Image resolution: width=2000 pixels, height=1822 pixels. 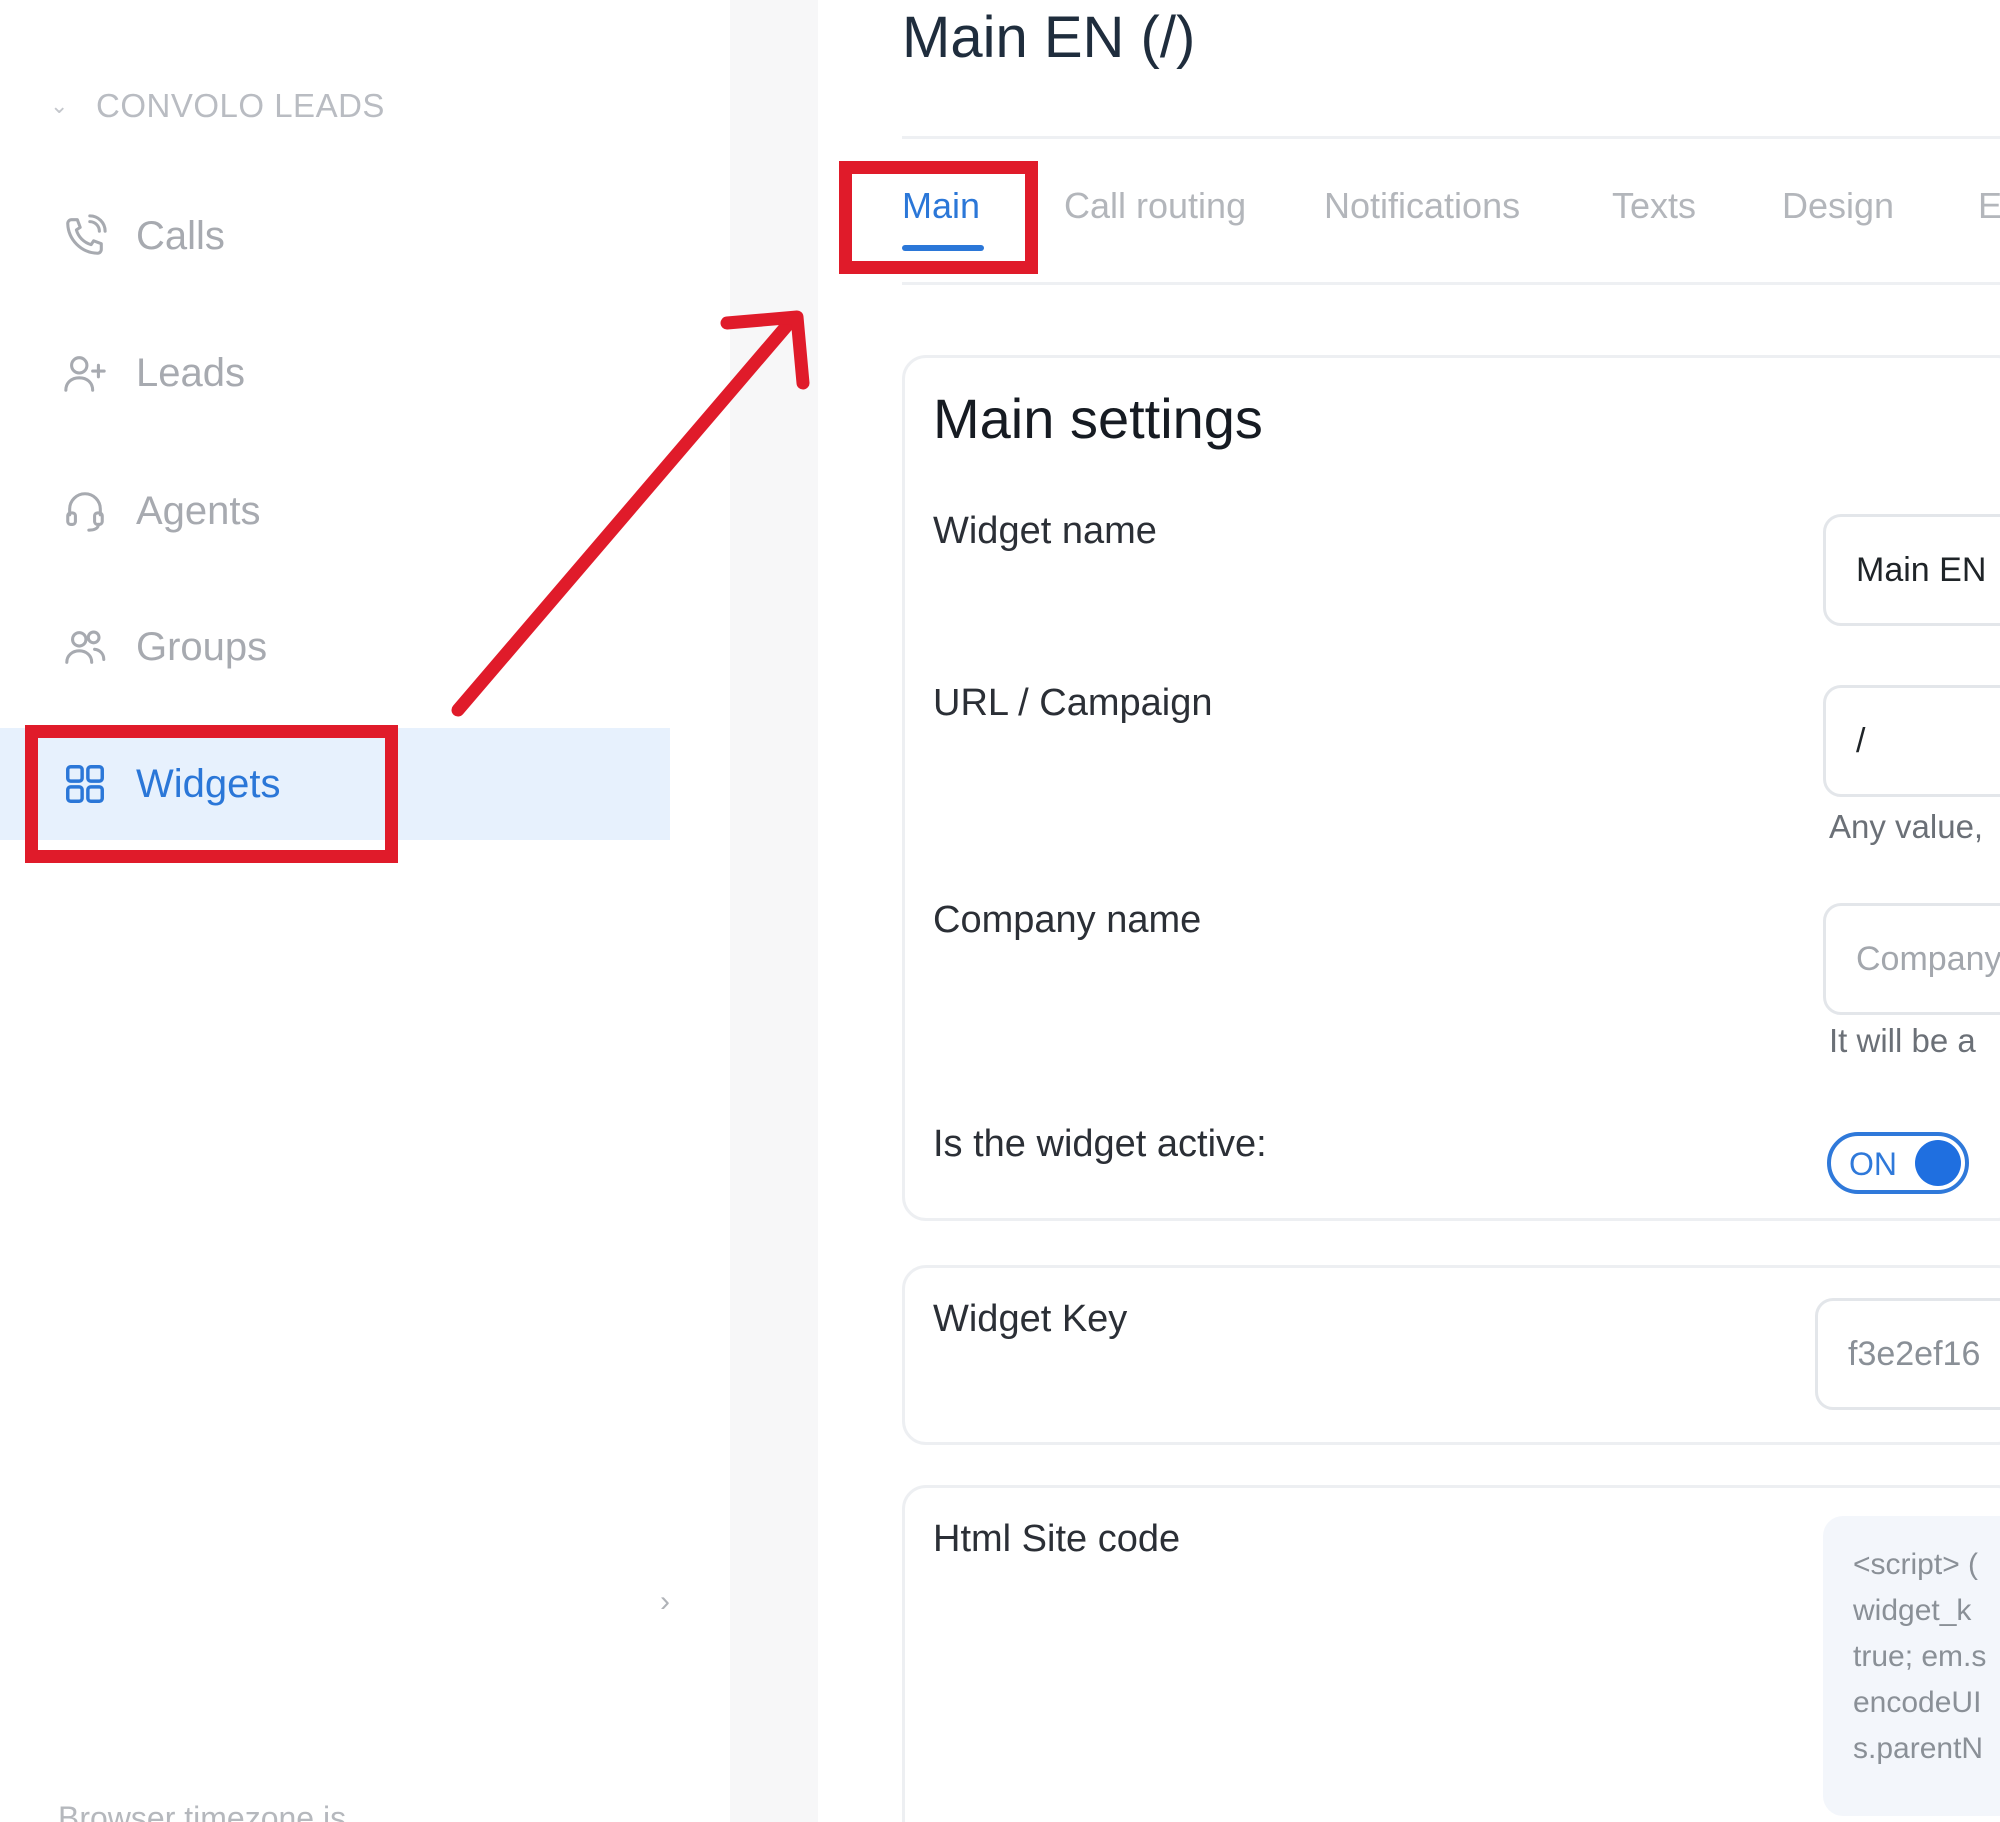 I want to click on users-icon, so click(x=85, y=647).